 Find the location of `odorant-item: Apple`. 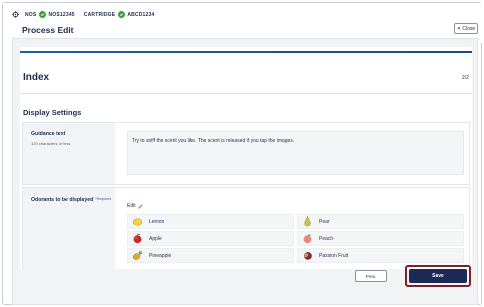

odorant-item: Apple is located at coordinates (210, 238).